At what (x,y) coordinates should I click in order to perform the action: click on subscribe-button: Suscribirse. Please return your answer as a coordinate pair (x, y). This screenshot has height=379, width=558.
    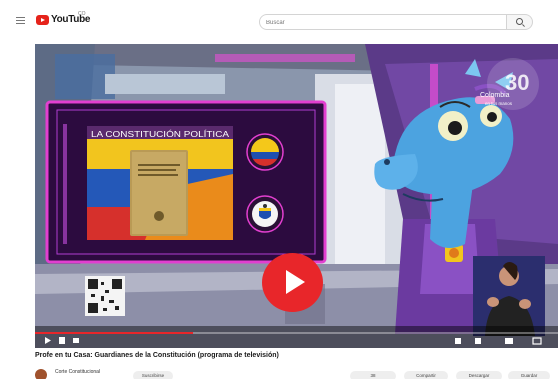
    Looking at the image, I should click on (153, 375).